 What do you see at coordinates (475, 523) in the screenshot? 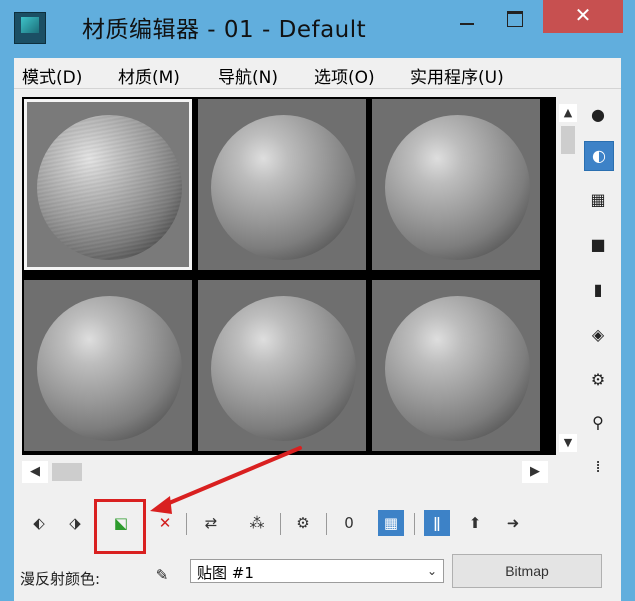
I see `go-to-parent-icon: ⬆` at bounding box center [475, 523].